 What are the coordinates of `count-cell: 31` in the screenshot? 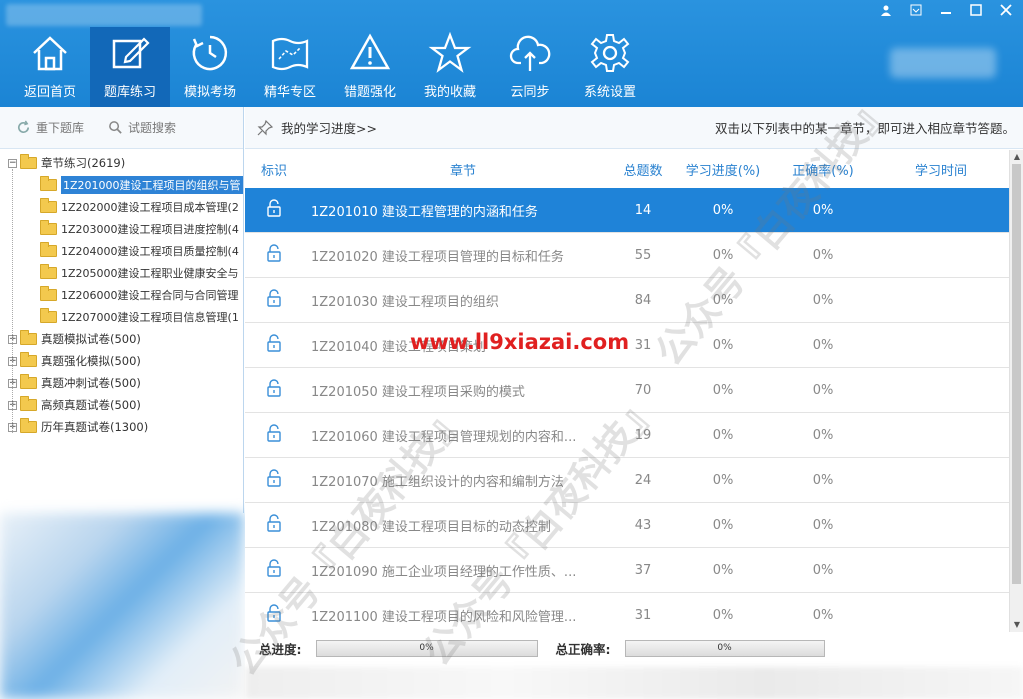 It's located at (643, 345).